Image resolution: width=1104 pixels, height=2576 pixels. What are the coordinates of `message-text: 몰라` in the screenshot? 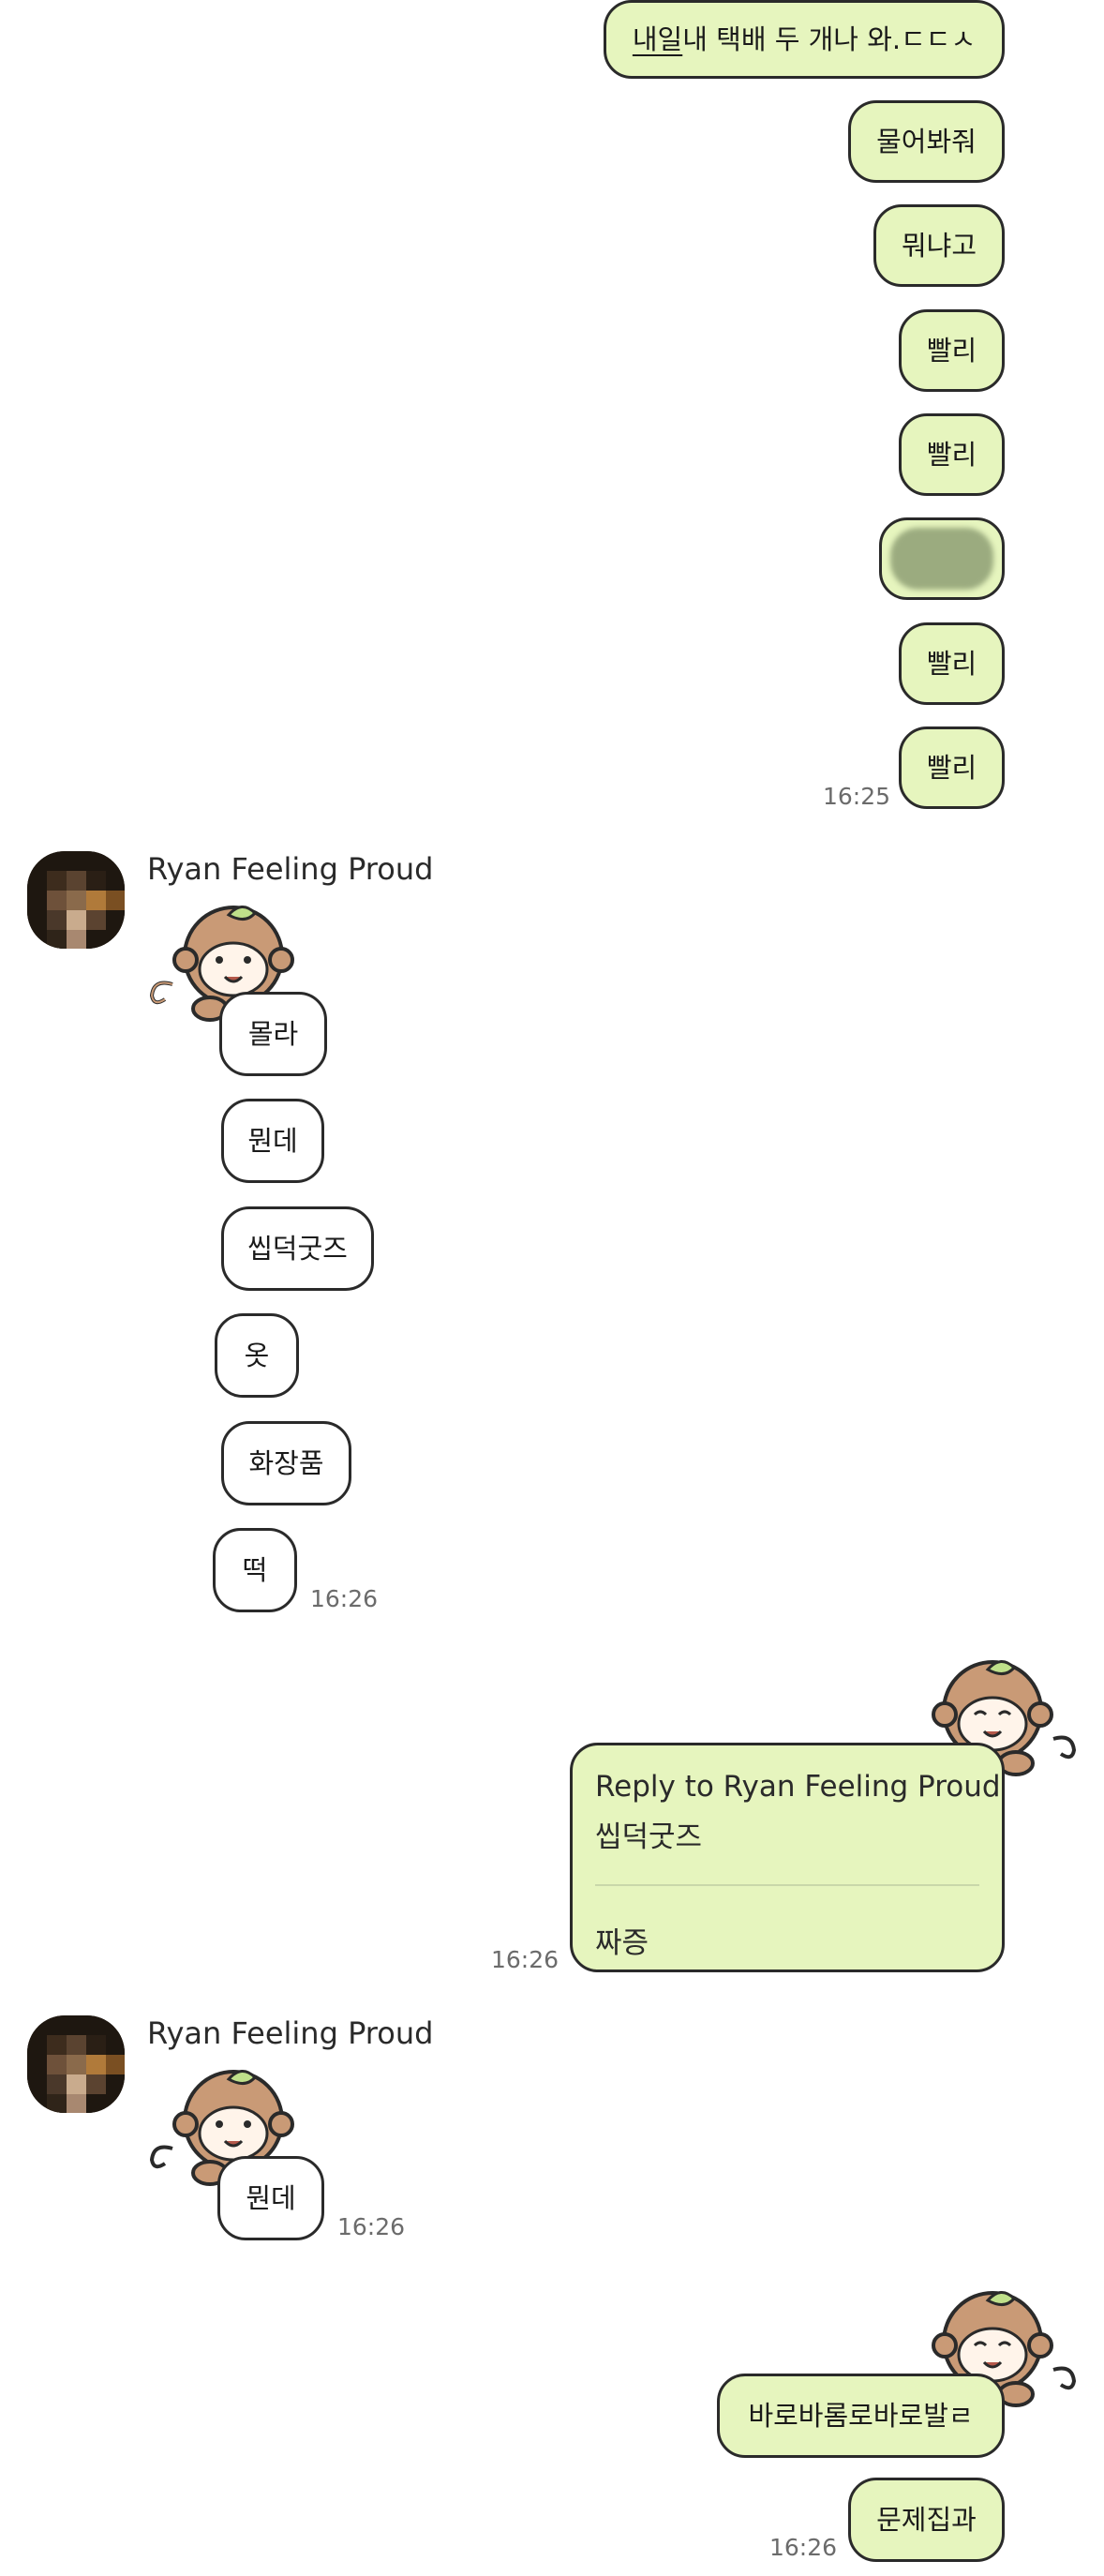 It's located at (273, 1034).